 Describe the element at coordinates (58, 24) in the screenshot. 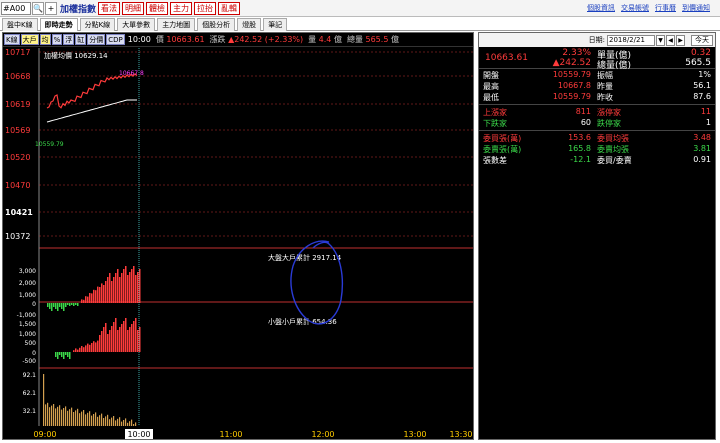

I see `tab-realtime-trend: 即時走勢` at that location.